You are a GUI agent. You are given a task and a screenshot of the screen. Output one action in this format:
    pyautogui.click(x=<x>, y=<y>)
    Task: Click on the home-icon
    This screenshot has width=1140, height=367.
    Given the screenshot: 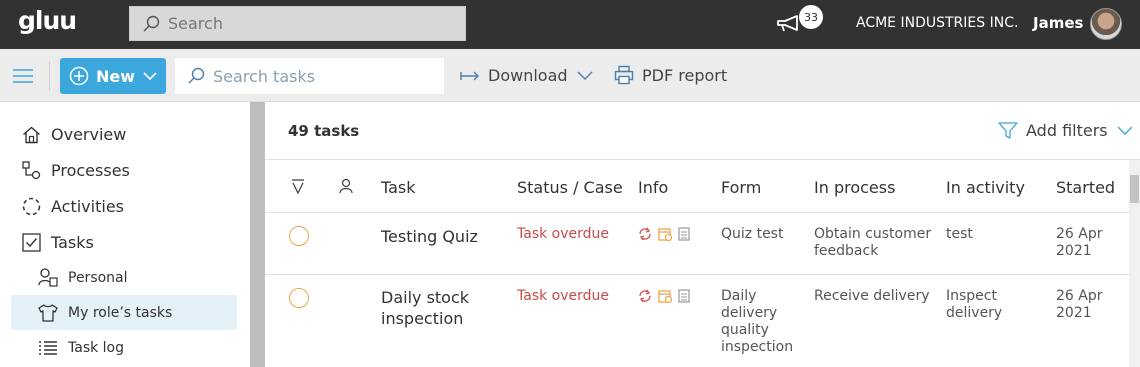 What is the action you would take?
    pyautogui.click(x=31, y=134)
    